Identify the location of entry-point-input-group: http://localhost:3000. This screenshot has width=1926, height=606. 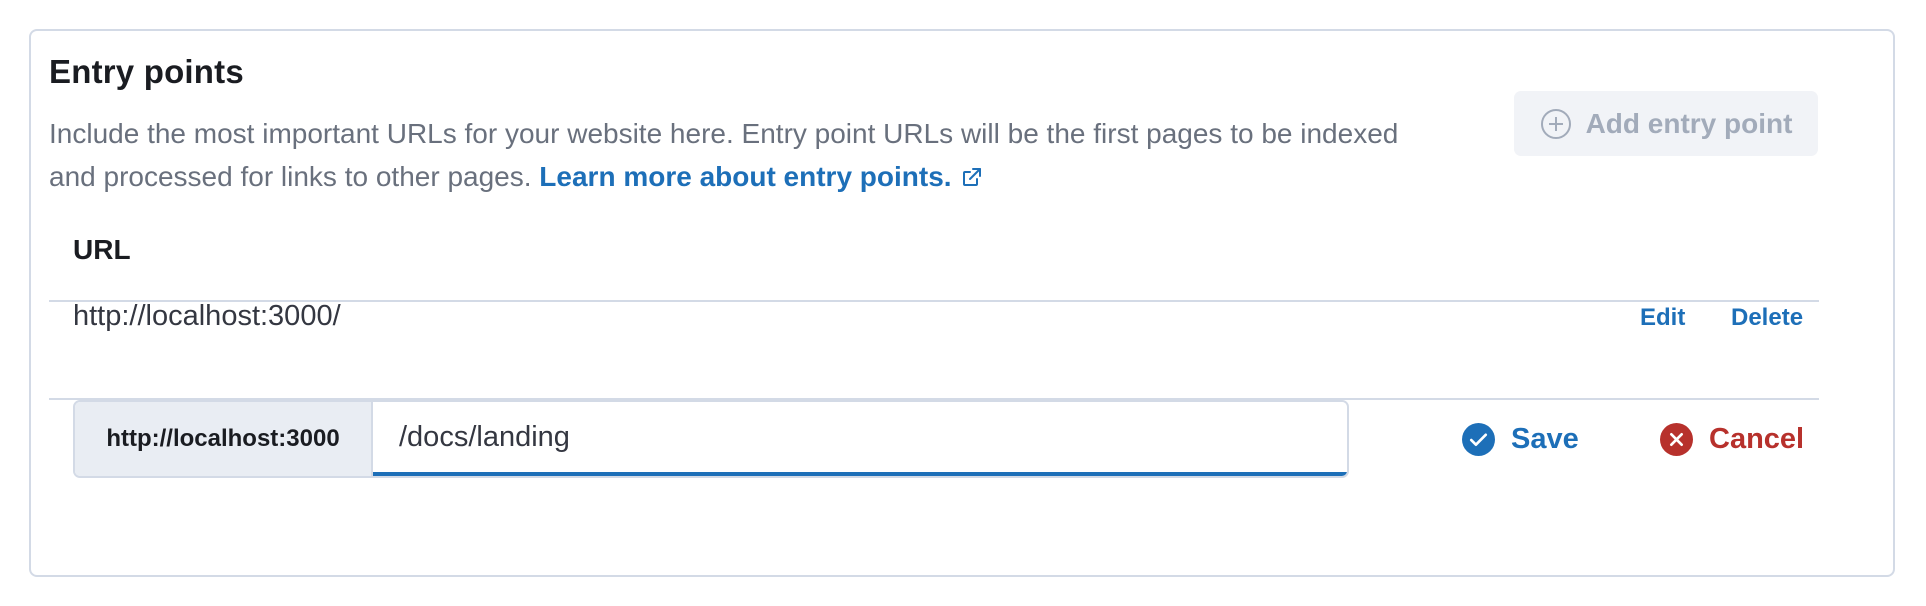
(711, 439).